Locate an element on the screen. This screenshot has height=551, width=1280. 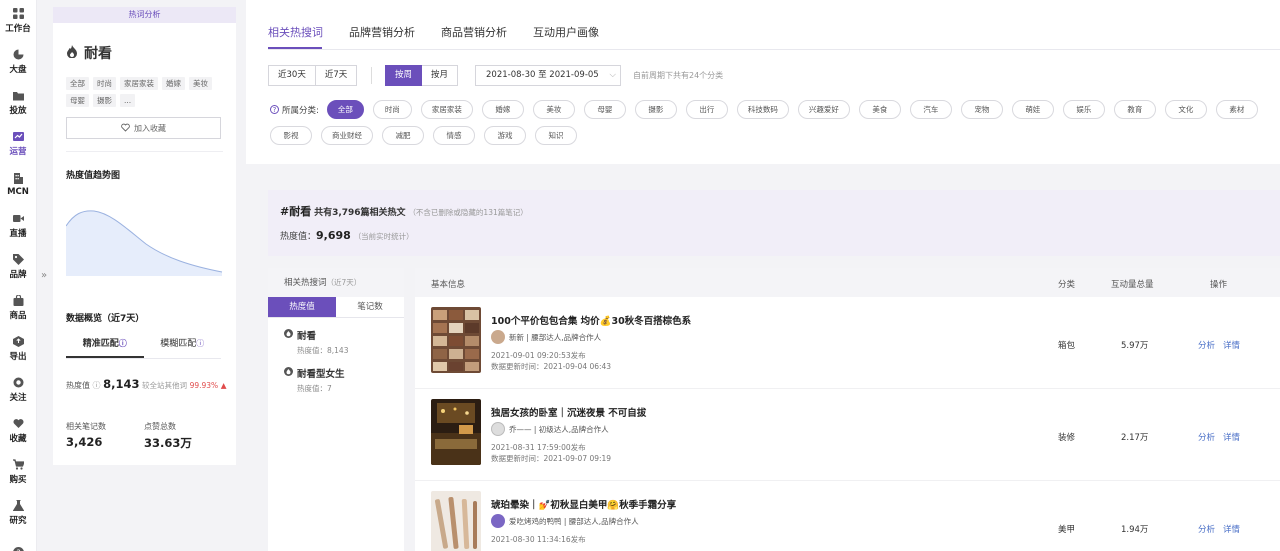
stat-value: 8,143 is located at coordinates (121, 384).